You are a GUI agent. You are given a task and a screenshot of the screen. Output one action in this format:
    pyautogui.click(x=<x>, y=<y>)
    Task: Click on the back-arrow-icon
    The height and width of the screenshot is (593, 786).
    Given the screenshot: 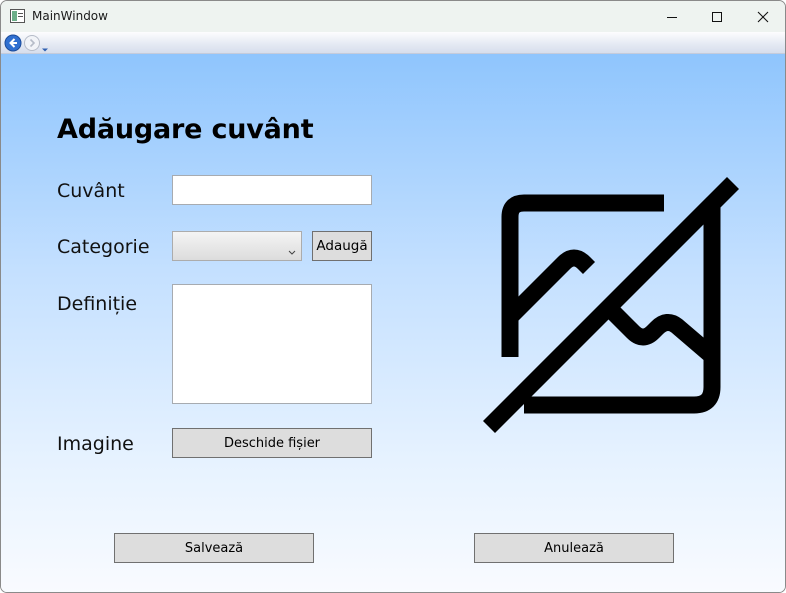 What is the action you would take?
    pyautogui.click(x=13, y=43)
    